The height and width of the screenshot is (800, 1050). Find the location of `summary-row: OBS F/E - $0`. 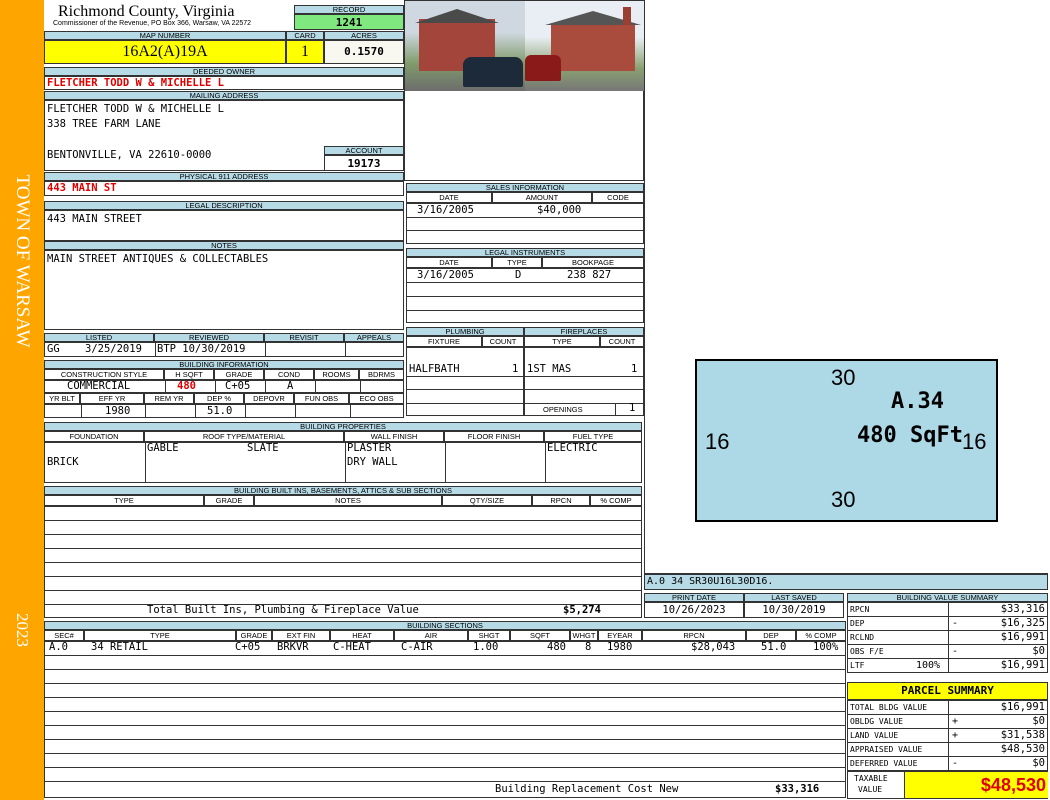

summary-row: OBS F/E - $0 is located at coordinates (947, 652).